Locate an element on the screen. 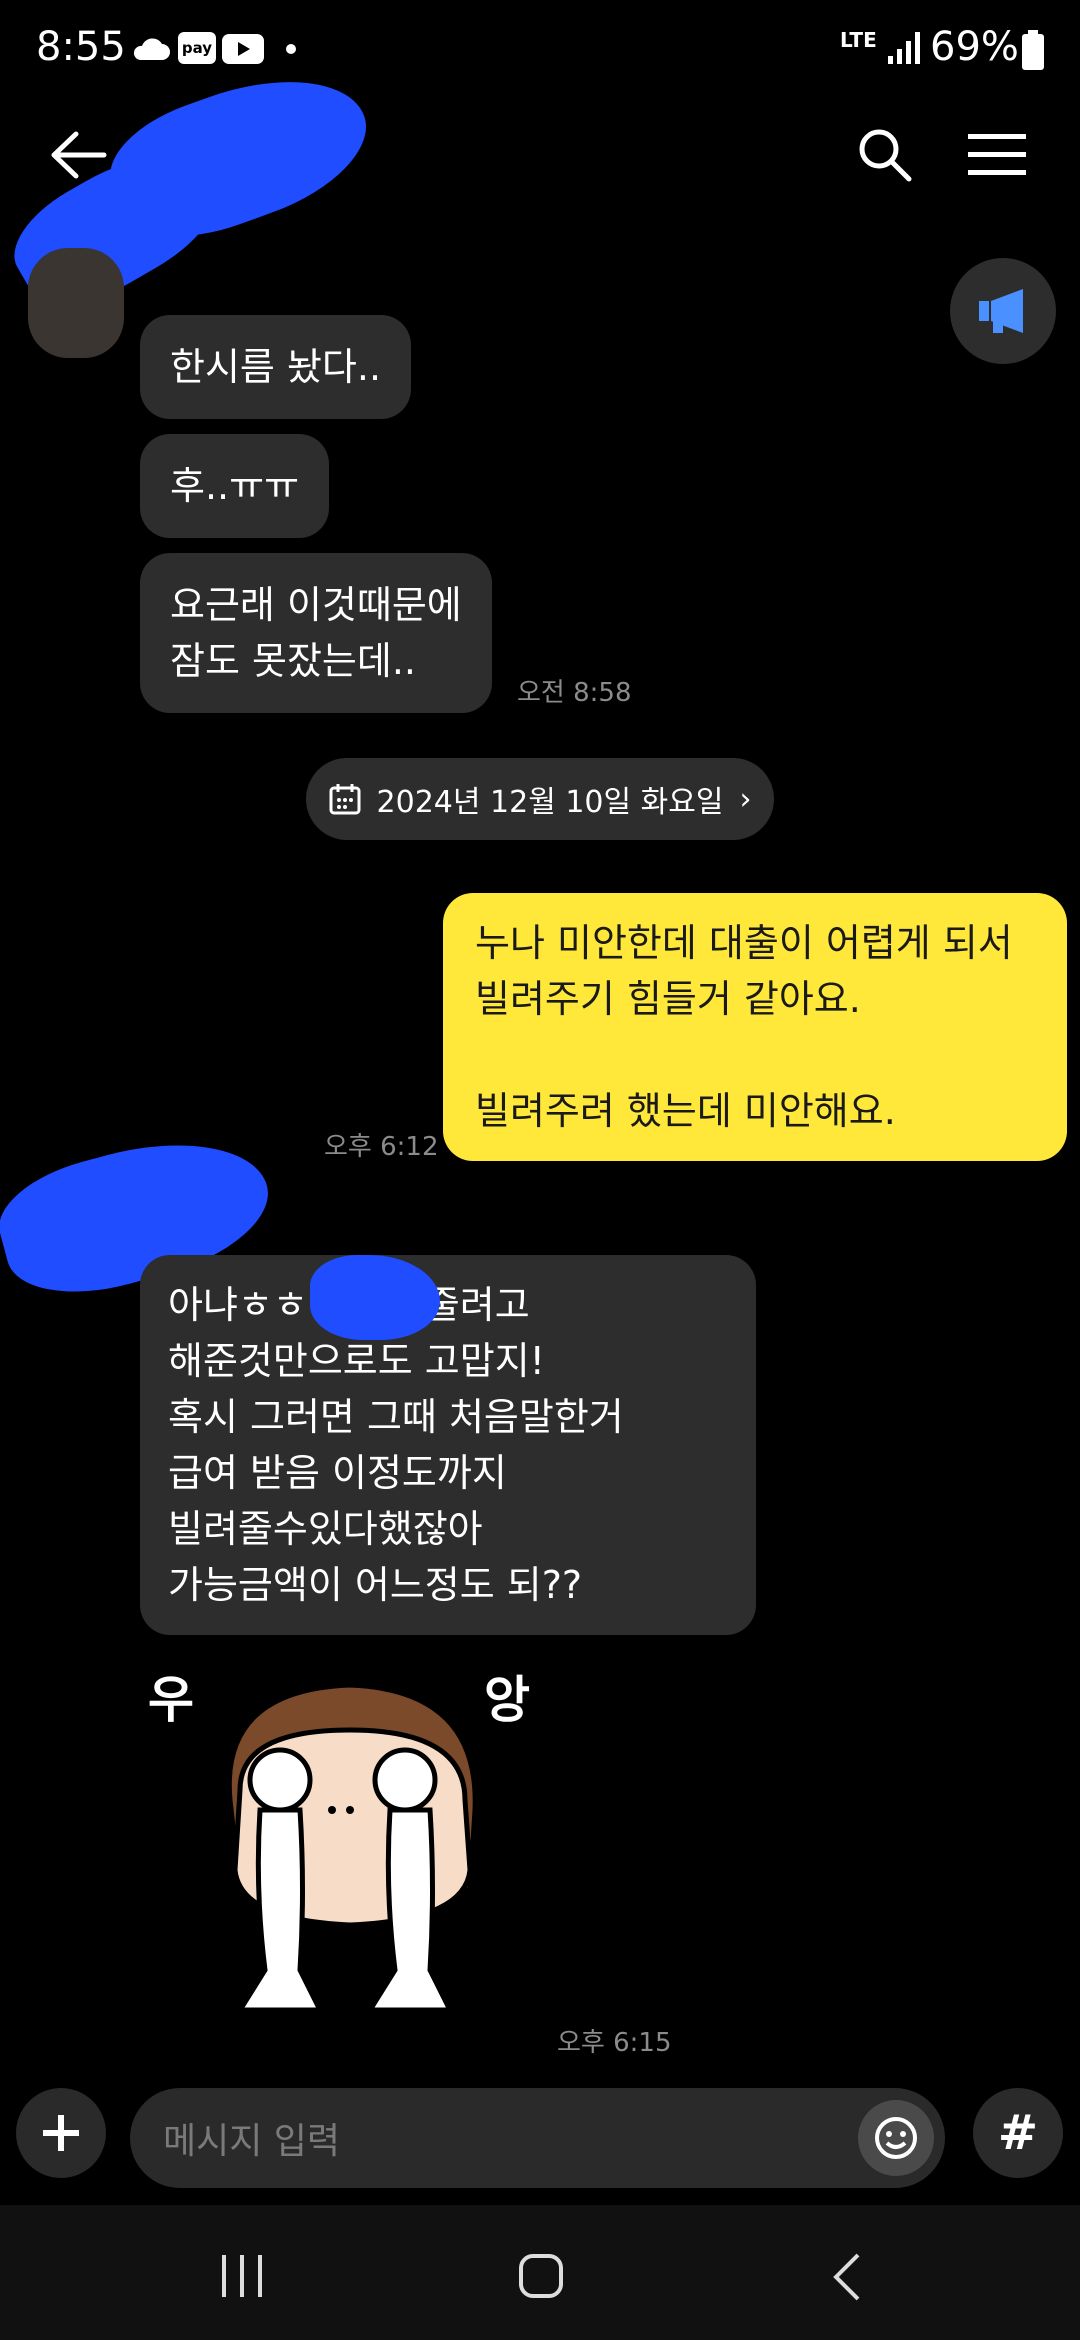 This screenshot has width=1080, height=2340. avatar is located at coordinates (76, 303).